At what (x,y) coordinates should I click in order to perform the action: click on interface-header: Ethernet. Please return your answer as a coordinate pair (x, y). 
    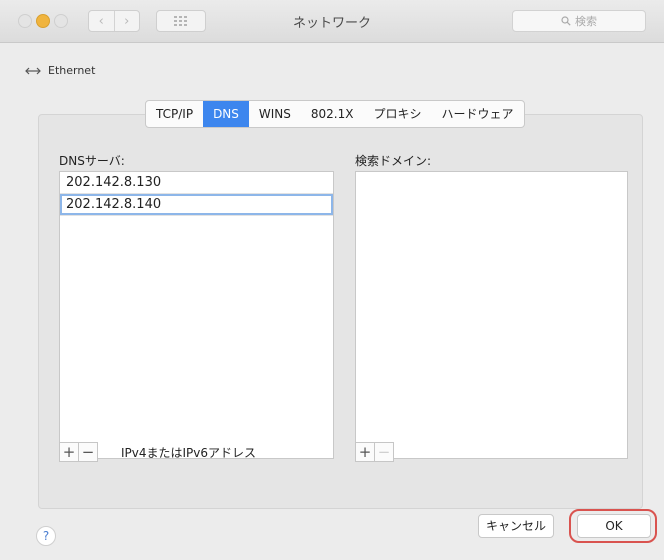
    Looking at the image, I should click on (59, 70).